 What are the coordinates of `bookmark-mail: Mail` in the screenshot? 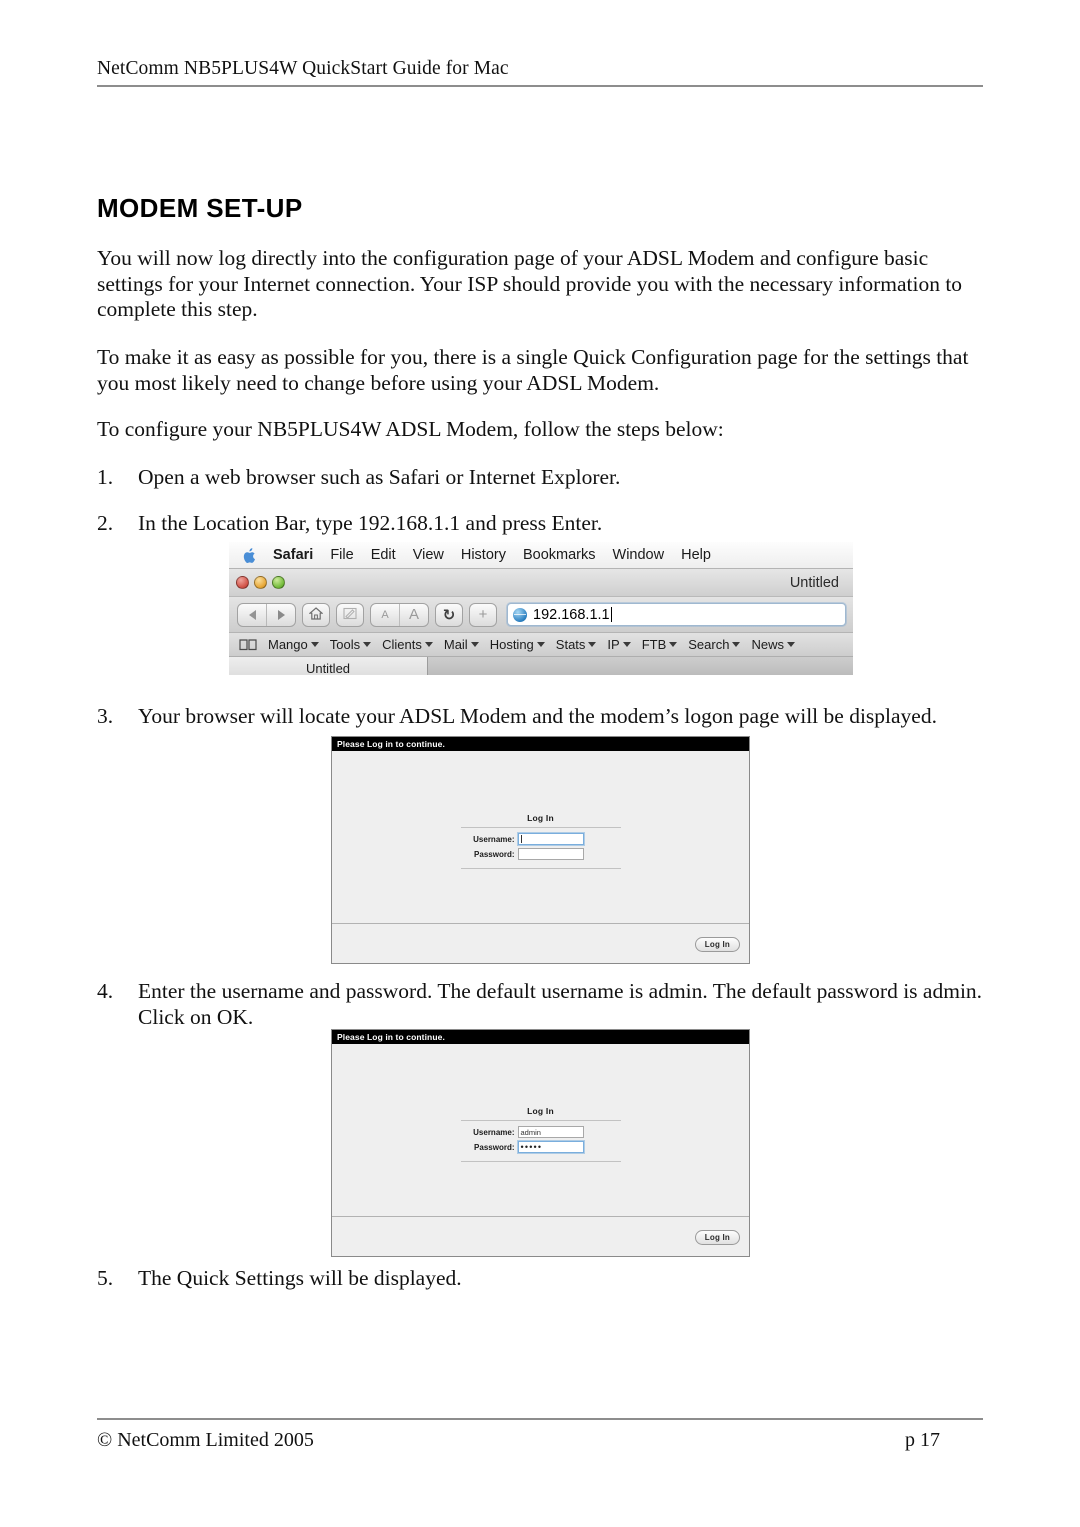 It's located at (461, 644).